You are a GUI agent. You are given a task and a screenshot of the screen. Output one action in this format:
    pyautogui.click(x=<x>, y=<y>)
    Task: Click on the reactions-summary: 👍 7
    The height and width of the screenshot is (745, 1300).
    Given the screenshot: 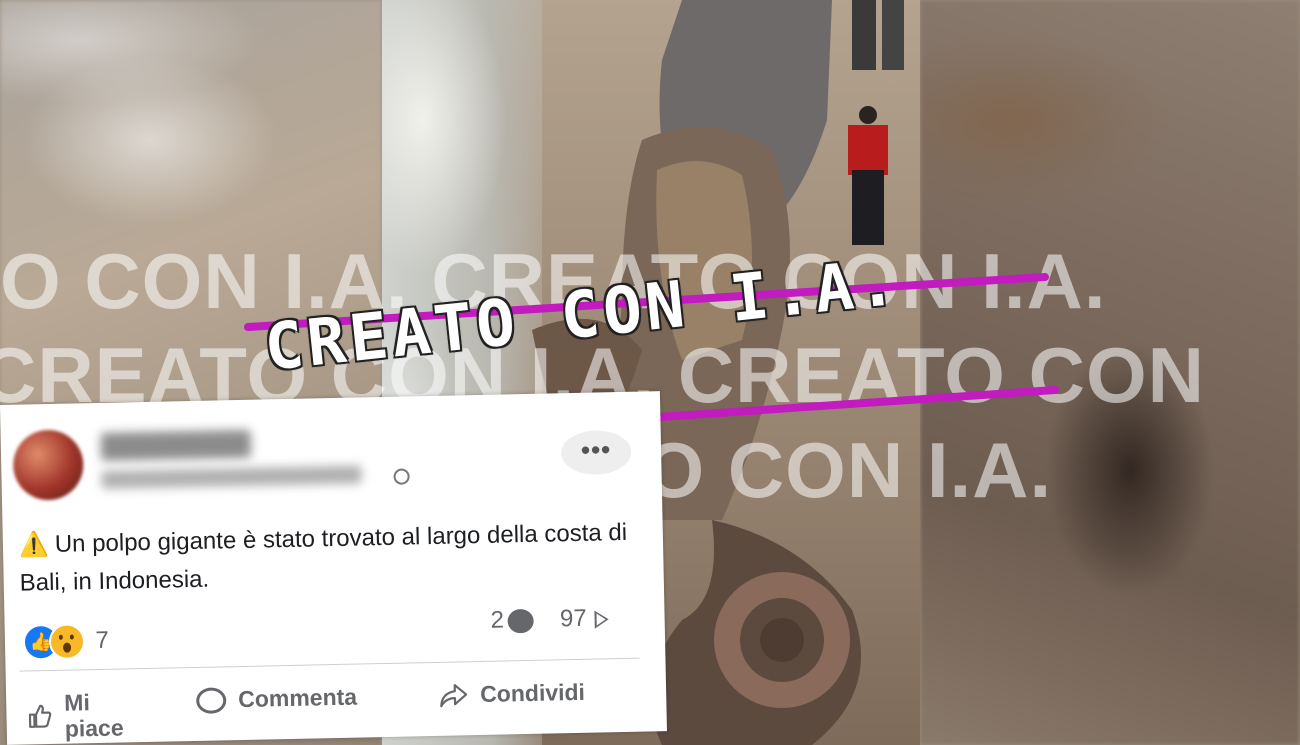 What is the action you would take?
    pyautogui.click(x=66, y=642)
    